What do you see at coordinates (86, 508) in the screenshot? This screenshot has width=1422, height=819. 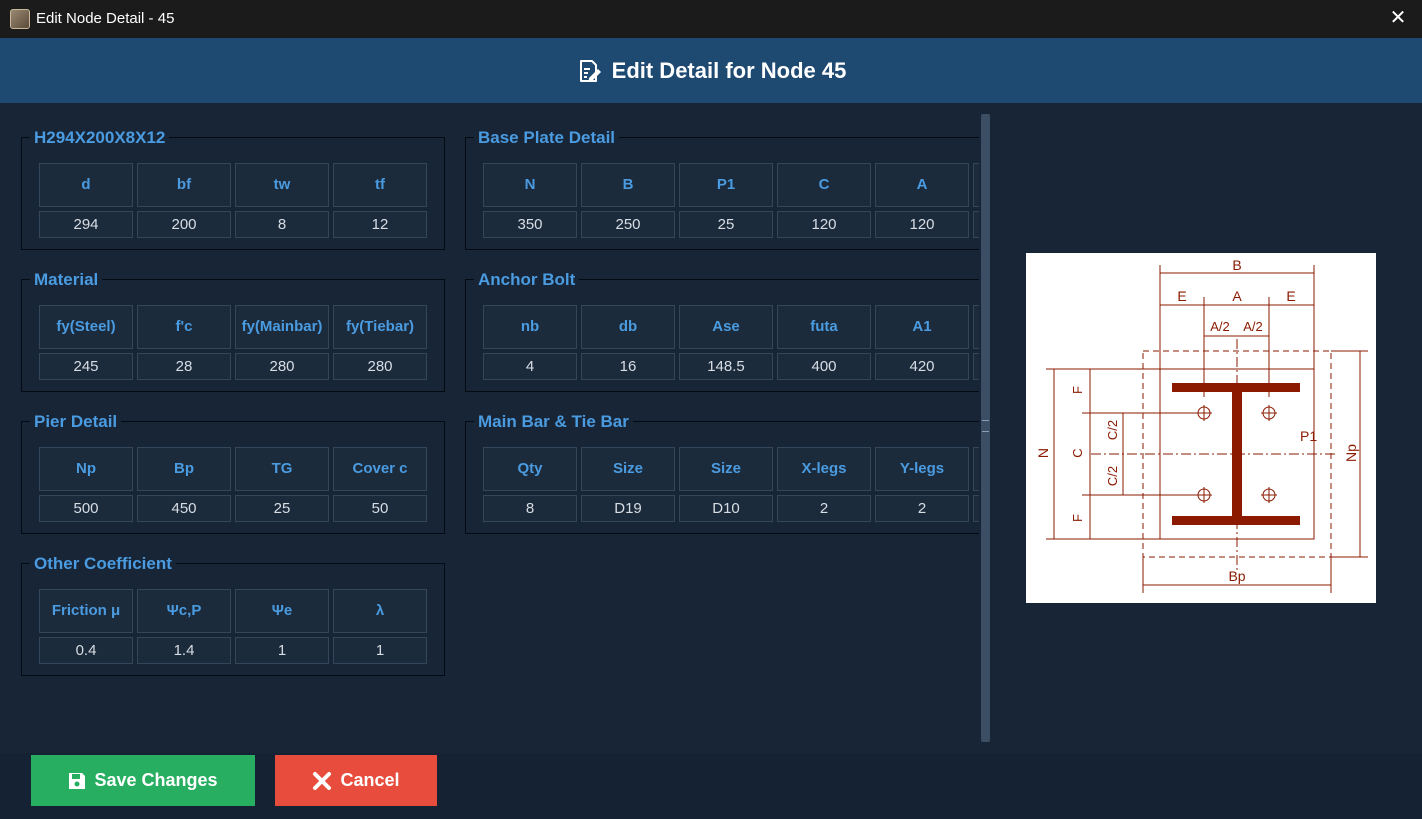 I see `pier-value-cell: 500` at bounding box center [86, 508].